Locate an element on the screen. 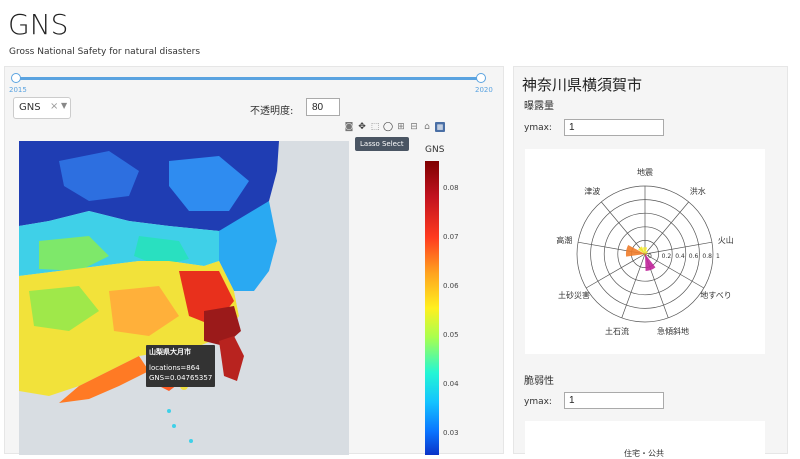 The image size is (800, 459). radar-axis-label-3: 地すべり is located at coordinates (715, 295).